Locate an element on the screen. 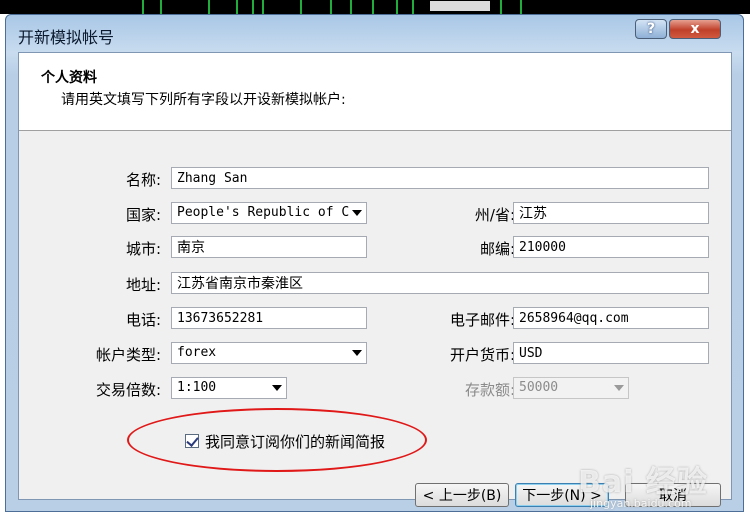 The image size is (750, 527). name-label: 名称: is located at coordinates (143, 180).